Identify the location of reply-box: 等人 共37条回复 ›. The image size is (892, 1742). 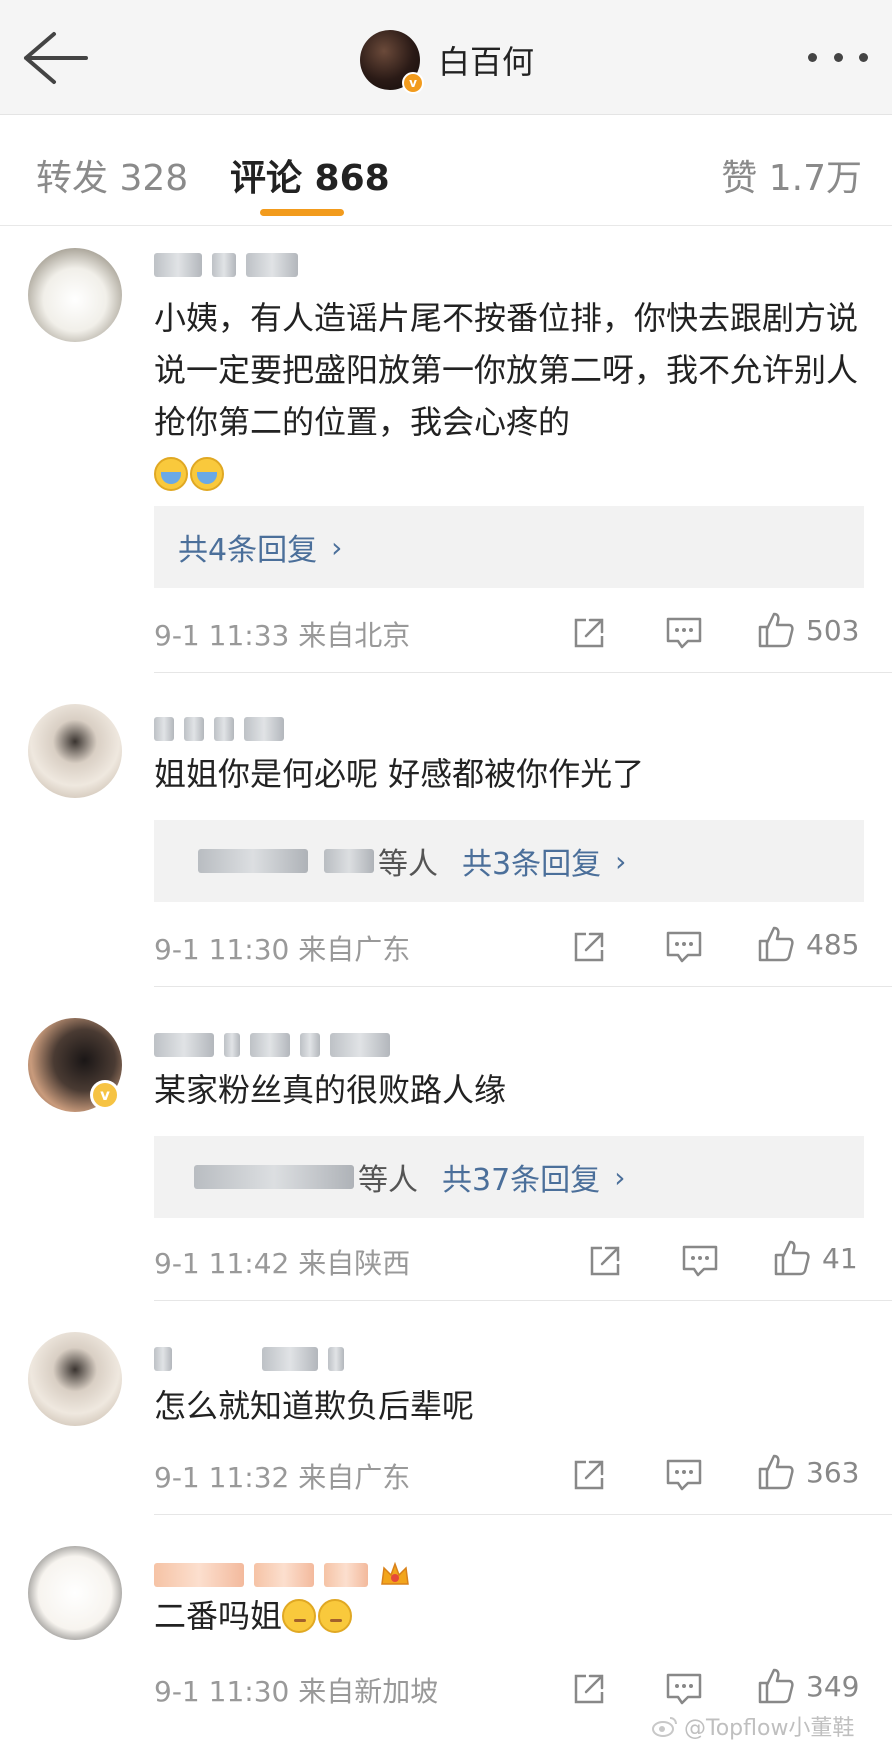
(509, 1177).